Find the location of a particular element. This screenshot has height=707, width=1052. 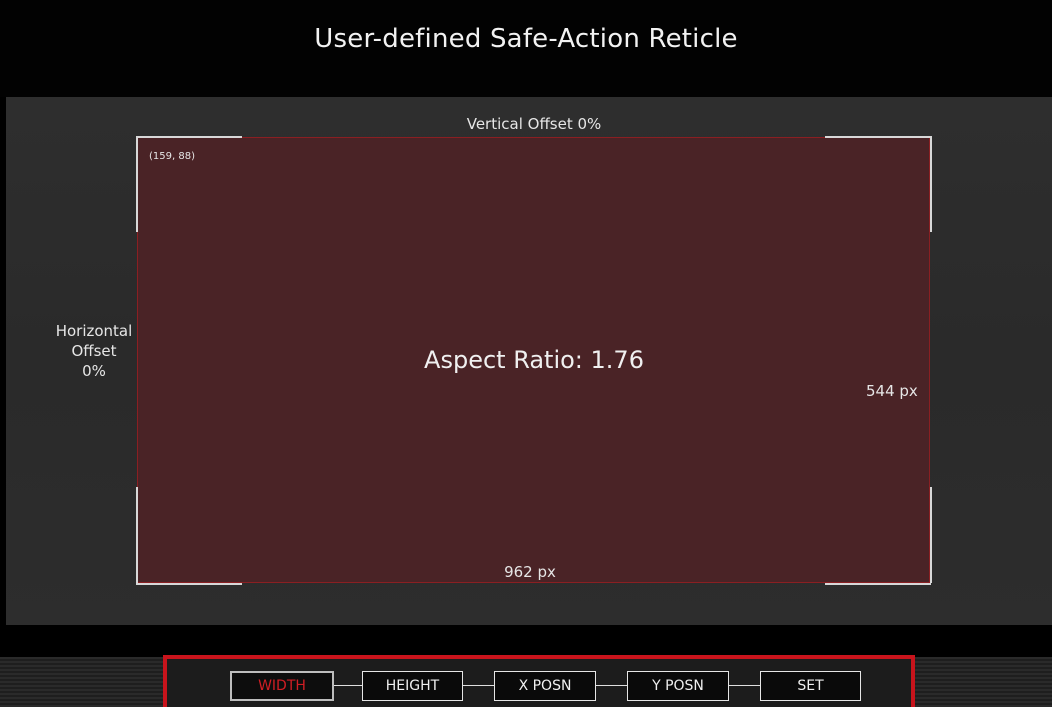

page-title: User-defined Safe-Action Reticle is located at coordinates (526, 39).